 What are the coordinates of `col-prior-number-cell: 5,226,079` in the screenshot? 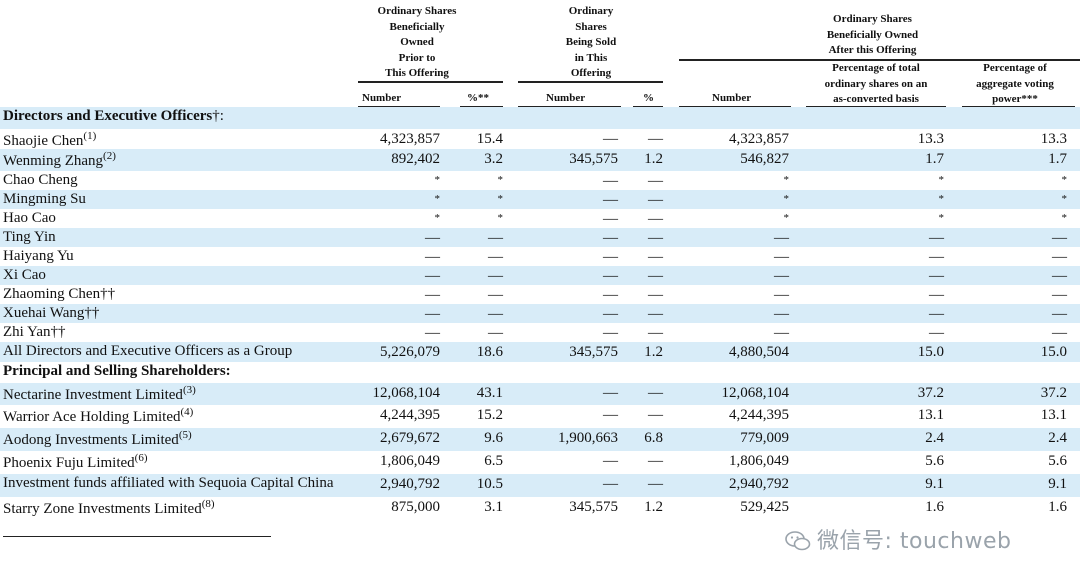 It's located at (410, 352).